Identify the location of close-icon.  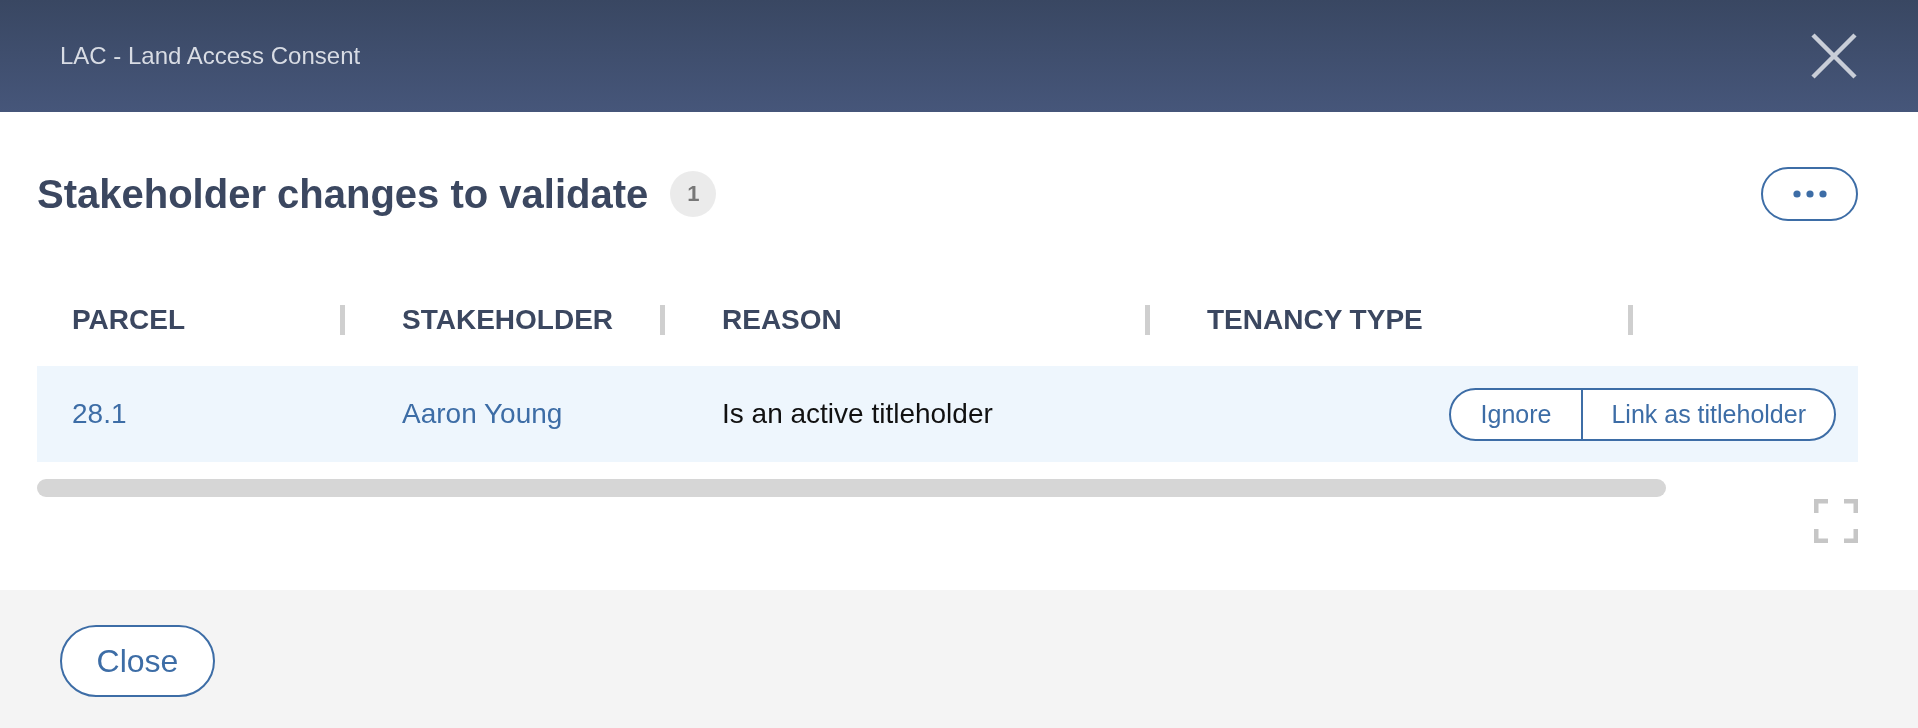
(1834, 56).